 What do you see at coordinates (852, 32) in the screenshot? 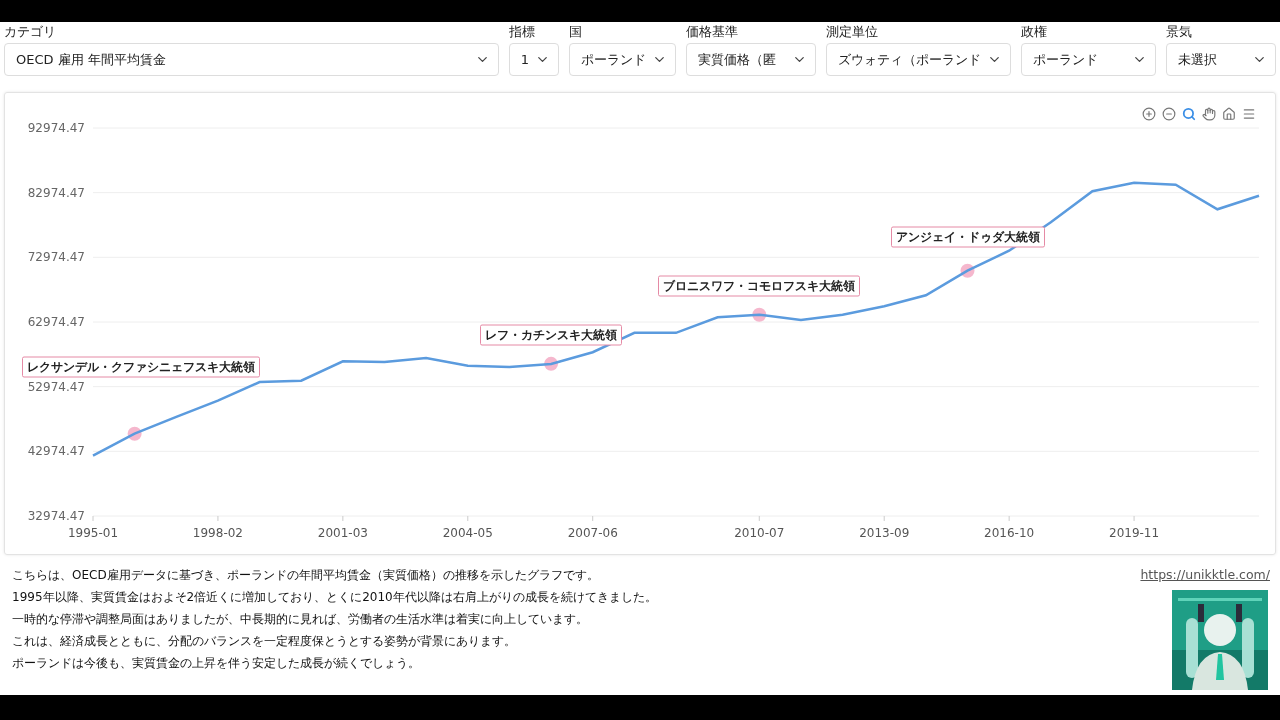
I see `filter-label: 測定単位` at bounding box center [852, 32].